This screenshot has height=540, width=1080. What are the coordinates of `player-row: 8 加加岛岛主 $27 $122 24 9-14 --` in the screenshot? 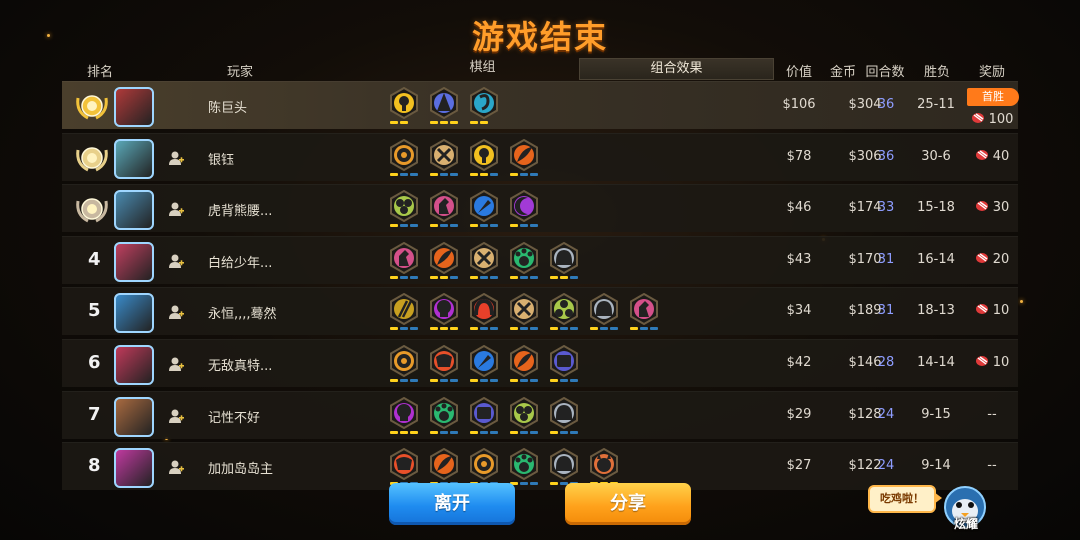 It's located at (540, 466).